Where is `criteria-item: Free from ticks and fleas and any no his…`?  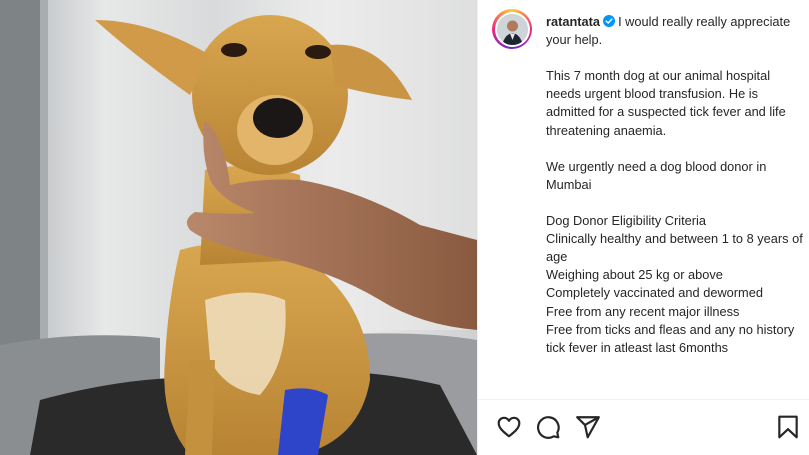 criteria-item: Free from ticks and fleas and any no his… is located at coordinates (670, 338).